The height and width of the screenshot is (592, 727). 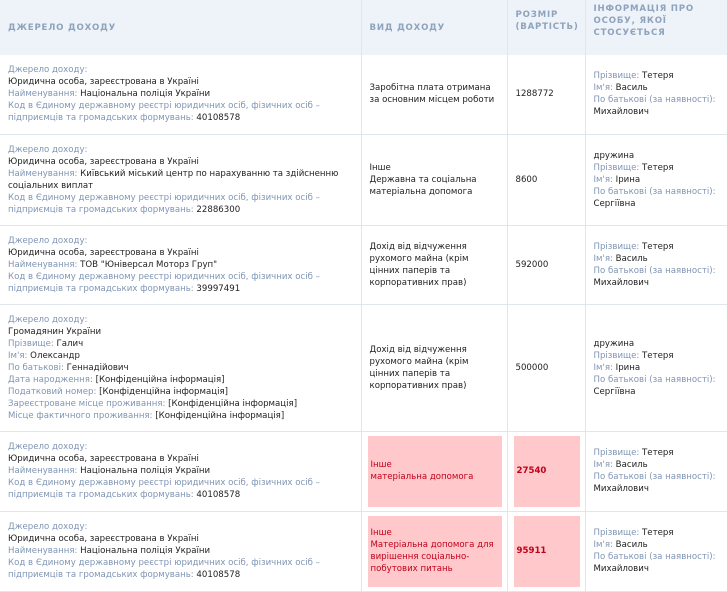 I want to click on field-label: Ім'я:, so click(x=603, y=88).